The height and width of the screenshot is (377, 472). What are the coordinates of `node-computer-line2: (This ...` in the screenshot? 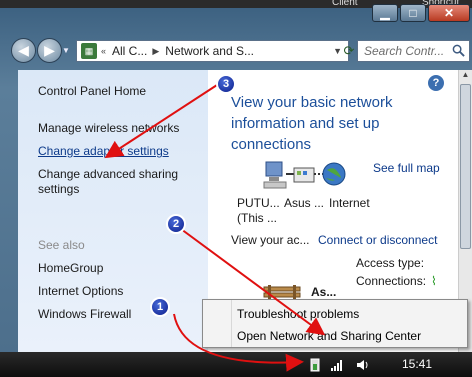 It's located at (257, 218).